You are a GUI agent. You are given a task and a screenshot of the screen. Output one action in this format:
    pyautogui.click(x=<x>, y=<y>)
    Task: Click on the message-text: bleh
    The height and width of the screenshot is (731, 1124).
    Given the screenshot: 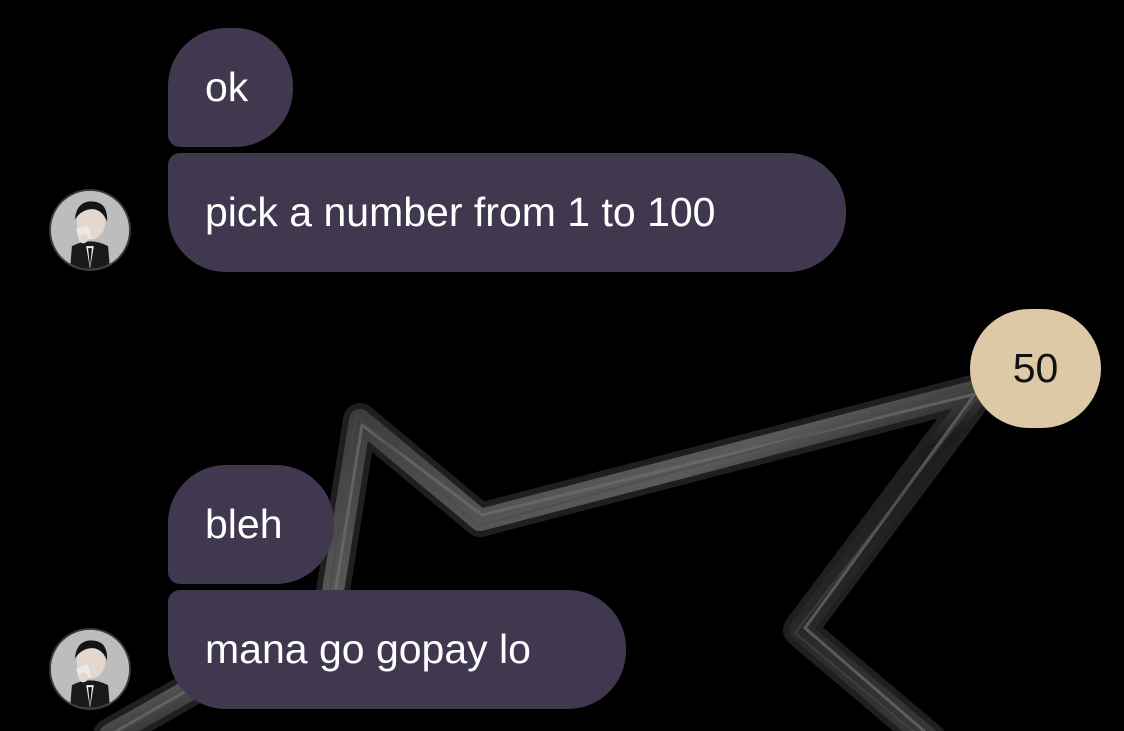 What is the action you would take?
    pyautogui.click(x=244, y=524)
    